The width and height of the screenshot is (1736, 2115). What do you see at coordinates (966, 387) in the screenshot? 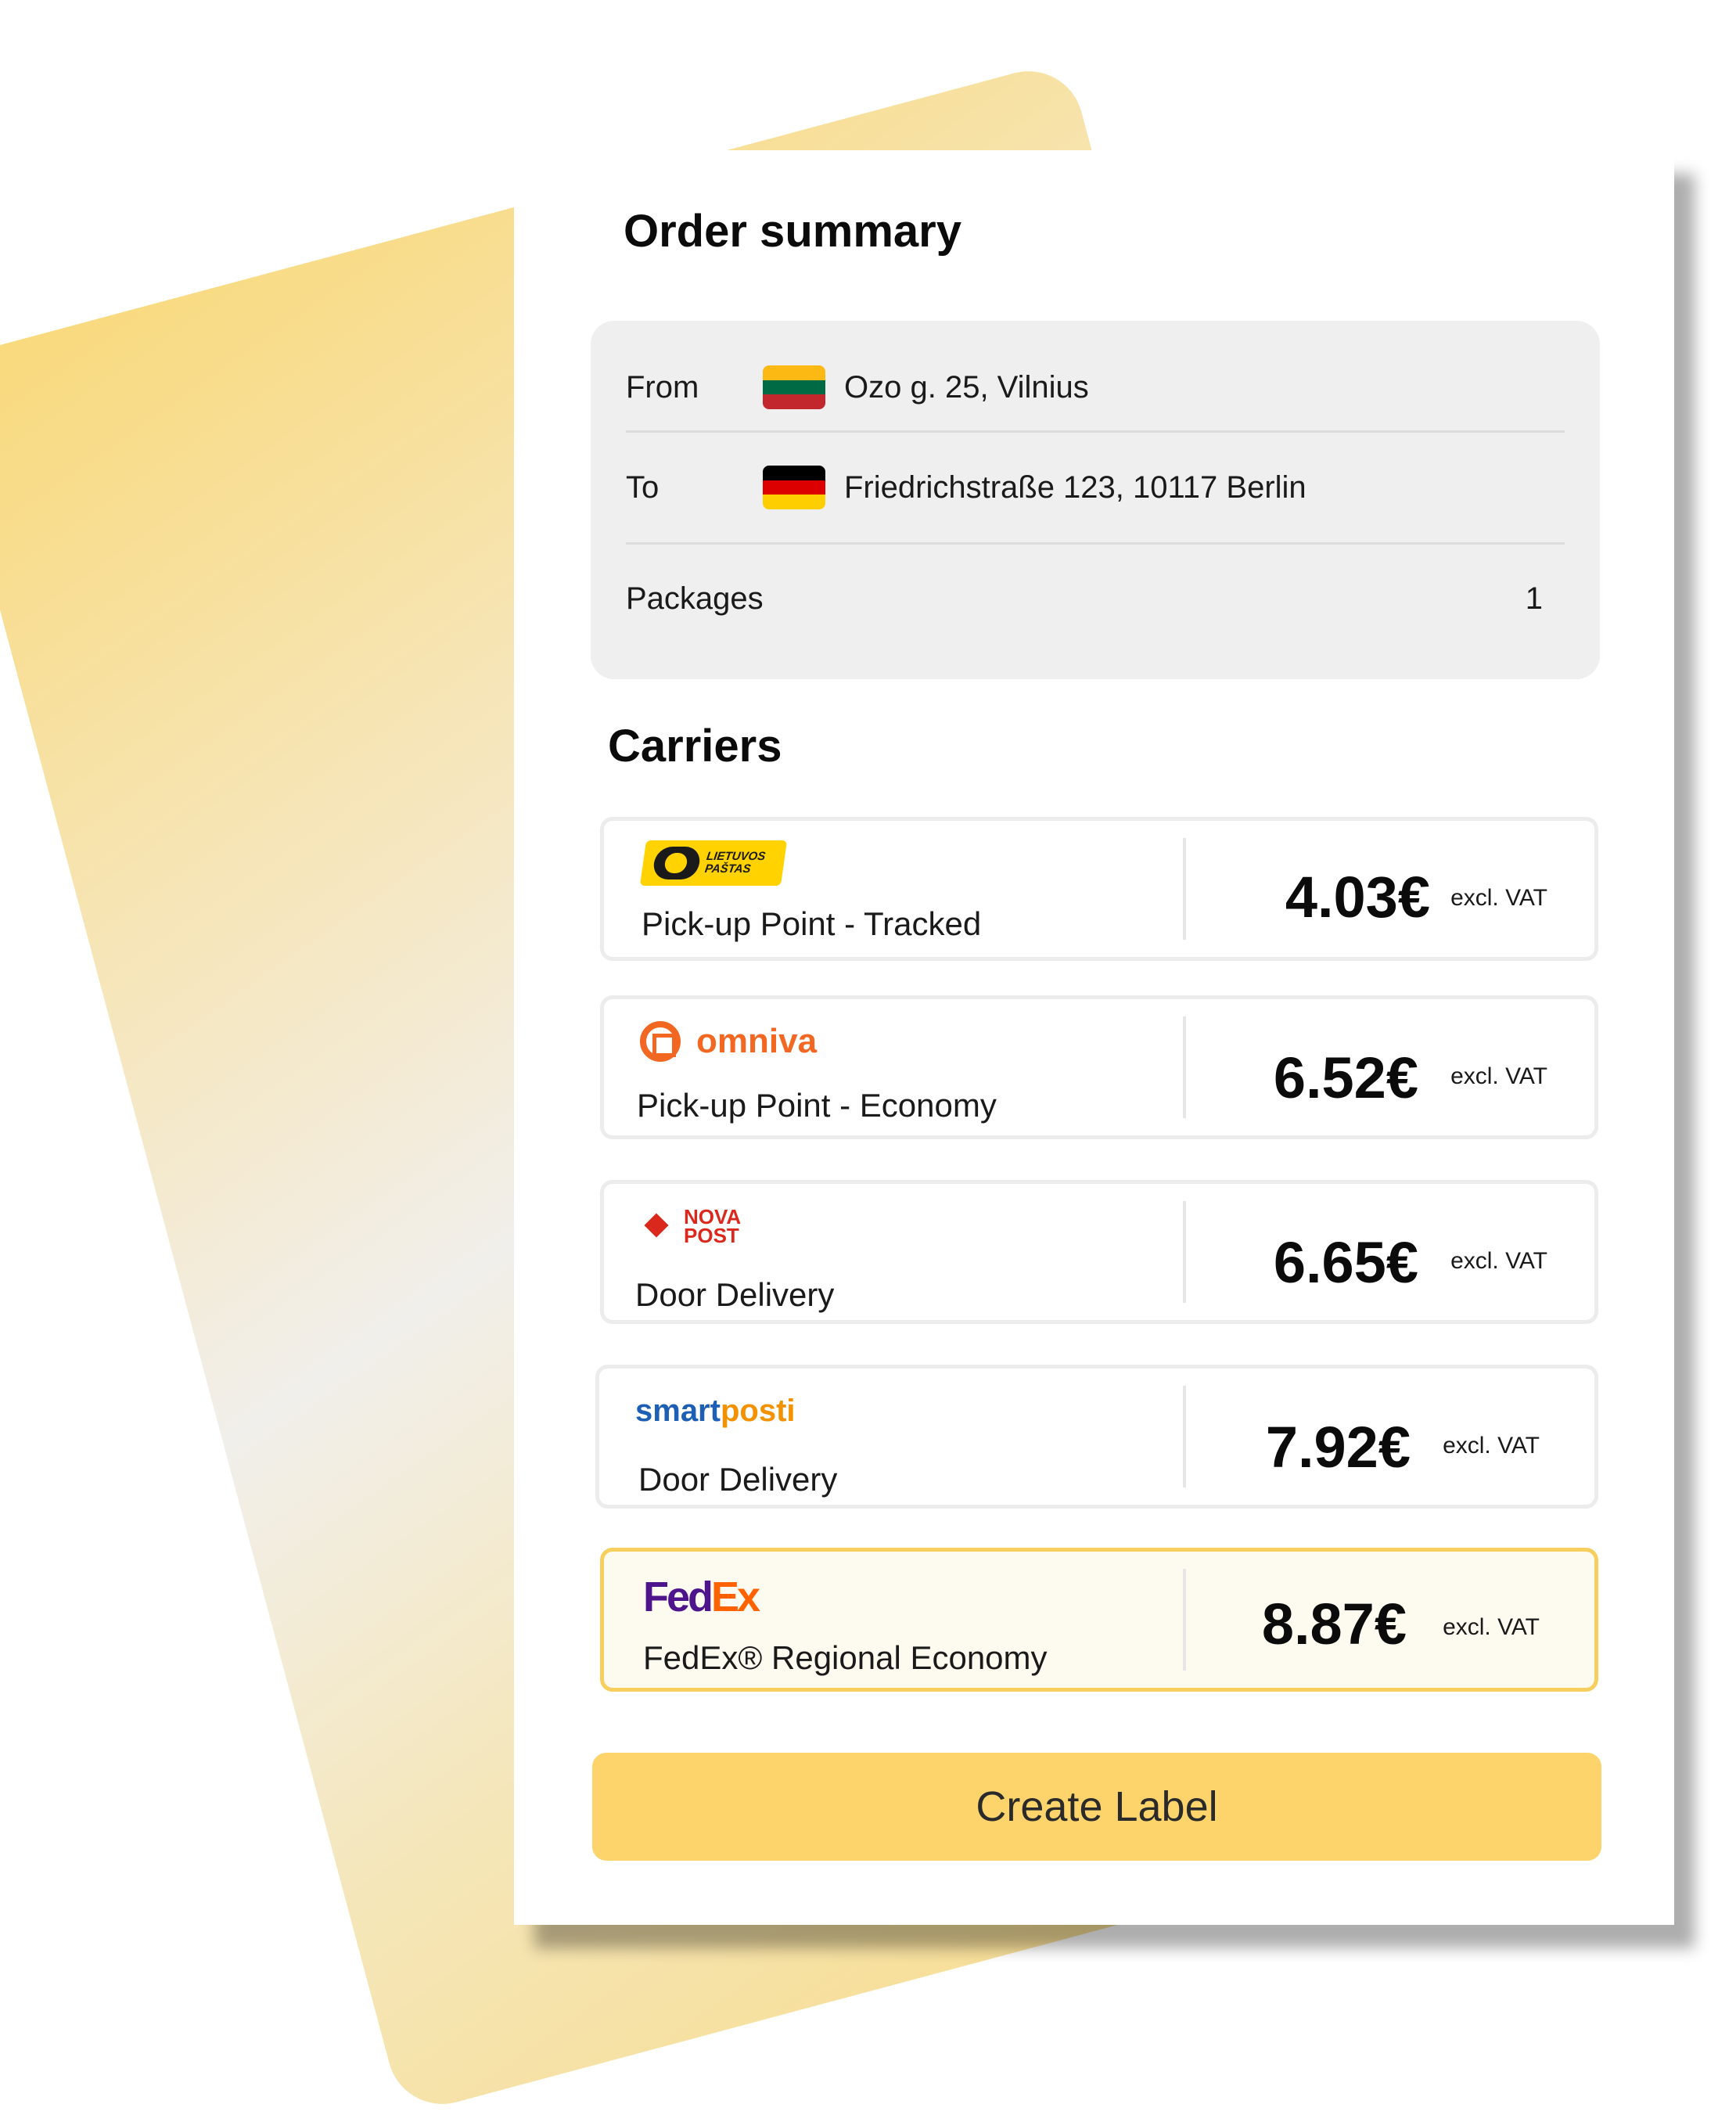
I see `from-address: Ozo g. 25, Vilnius` at bounding box center [966, 387].